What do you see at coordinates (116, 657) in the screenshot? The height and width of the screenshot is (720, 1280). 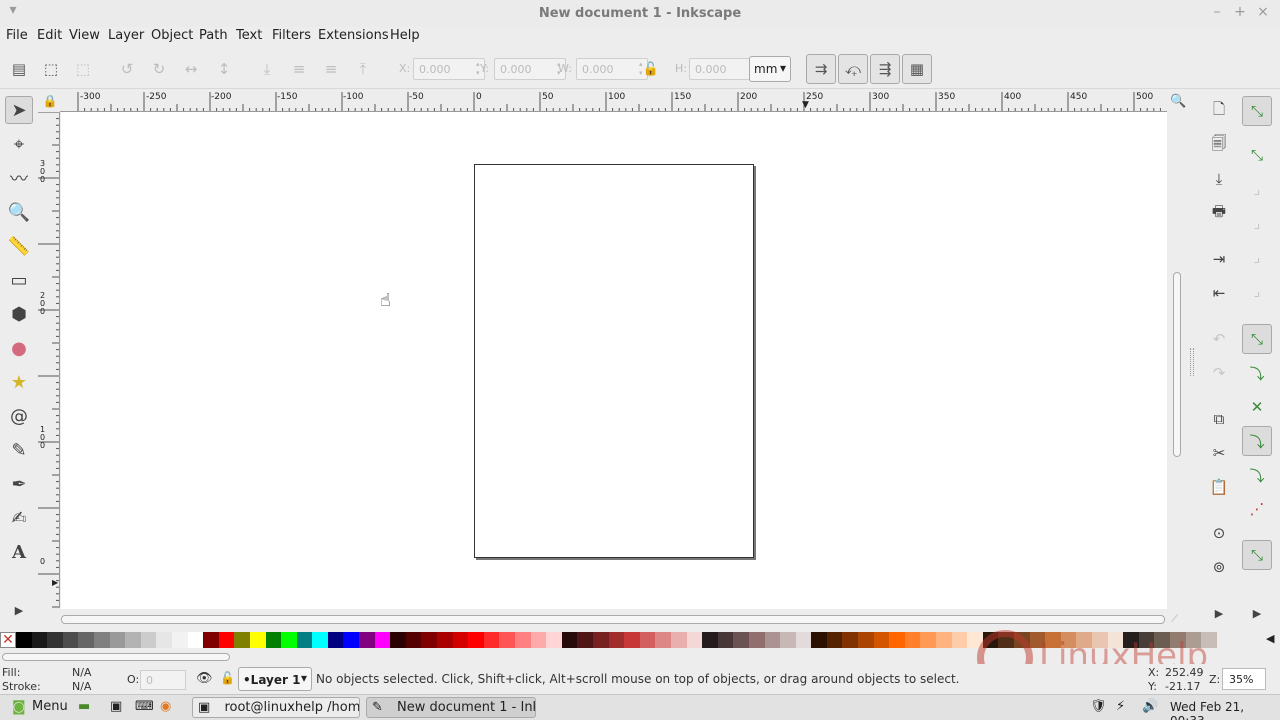 I see `palette-scroll-thumb` at bounding box center [116, 657].